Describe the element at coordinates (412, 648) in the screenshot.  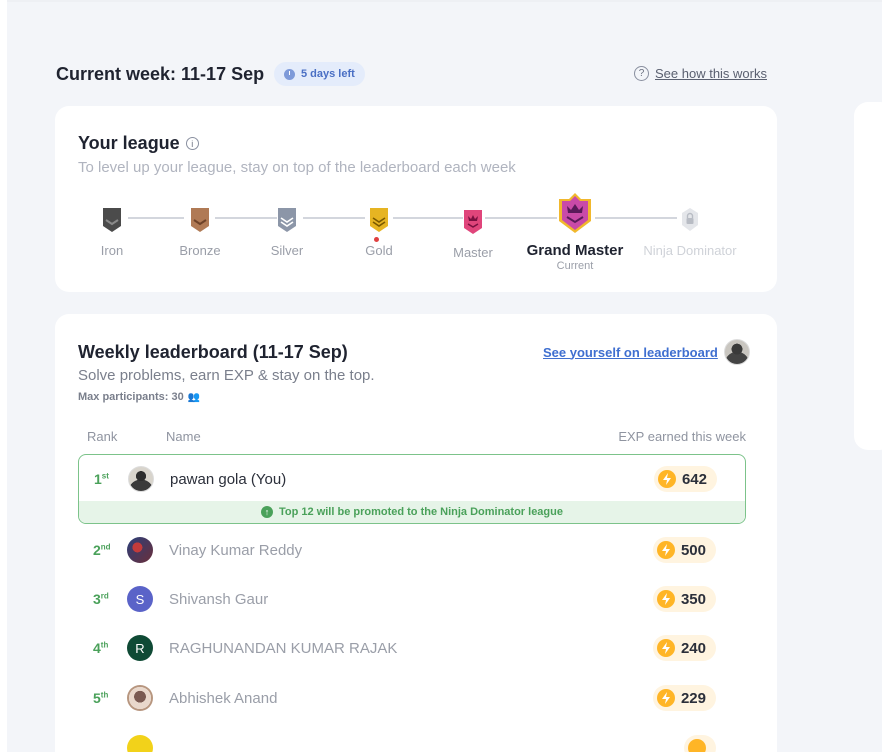
I see `table-row: 4th R RAGHUNANDAN KUMAR RAJAK 240` at that location.